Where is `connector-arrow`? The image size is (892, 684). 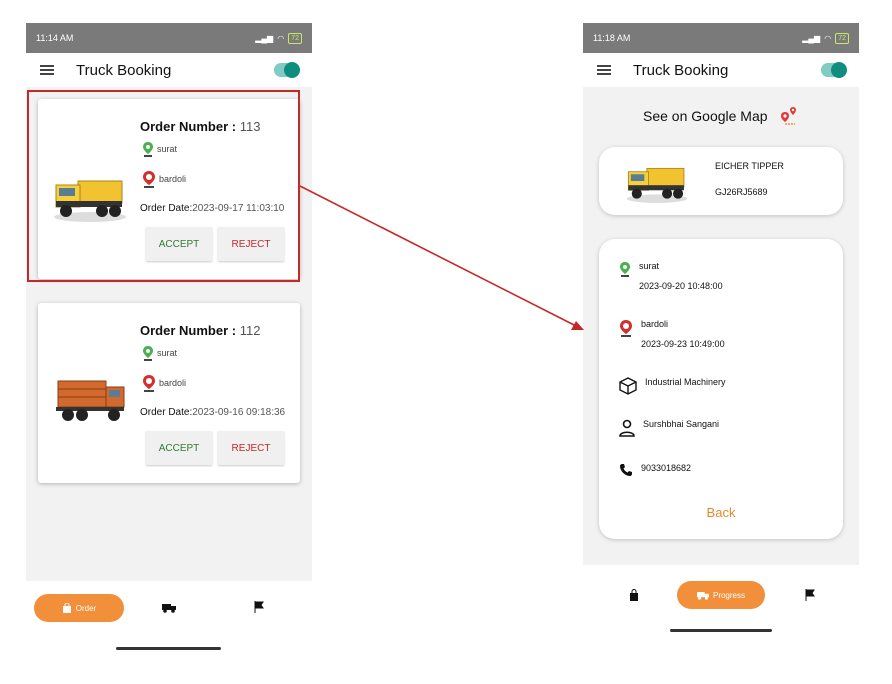 connector-arrow is located at coordinates (441, 257).